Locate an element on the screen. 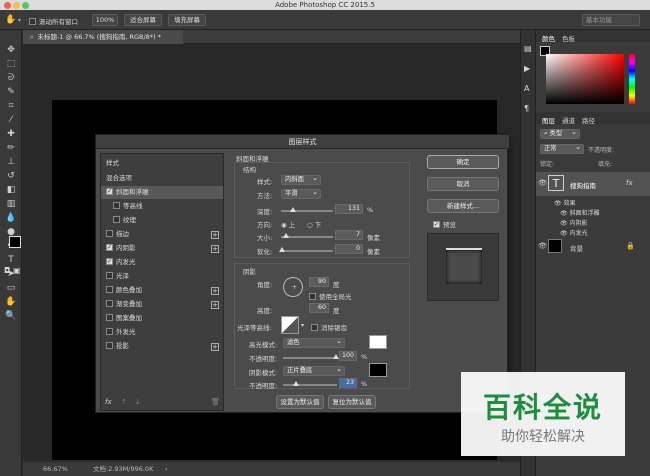 This screenshot has height=476, width=650. technique-select: 平滑 is located at coordinates (301, 193).